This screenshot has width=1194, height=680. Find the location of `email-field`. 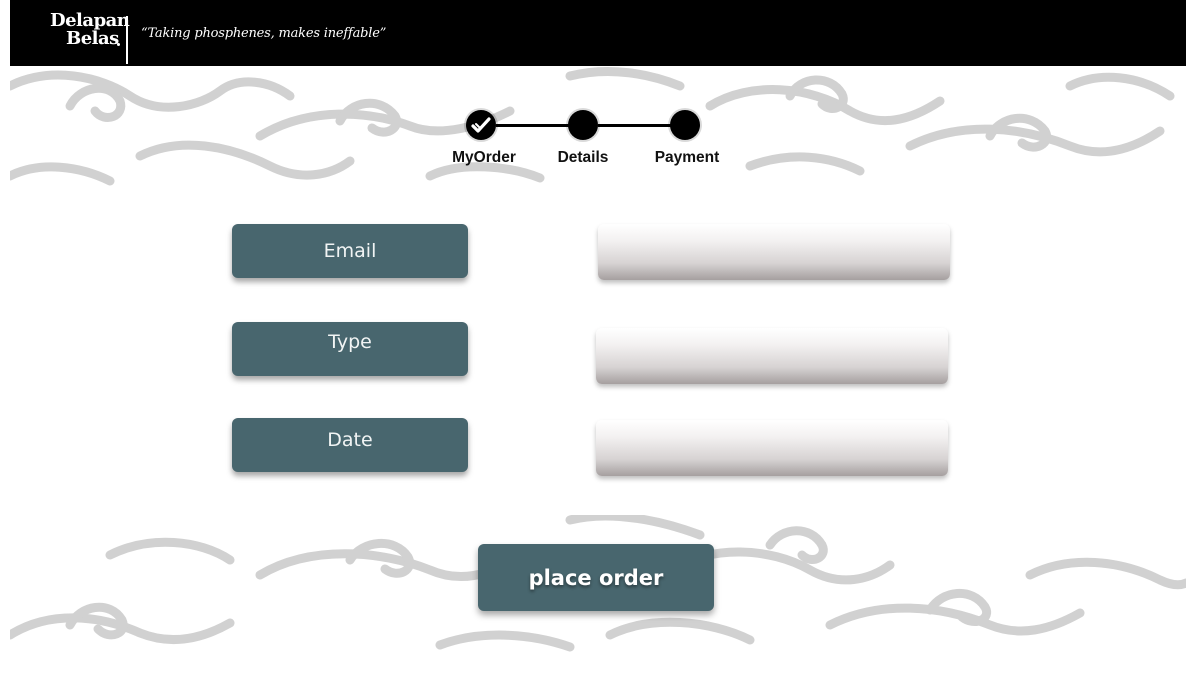

email-field is located at coordinates (774, 252).